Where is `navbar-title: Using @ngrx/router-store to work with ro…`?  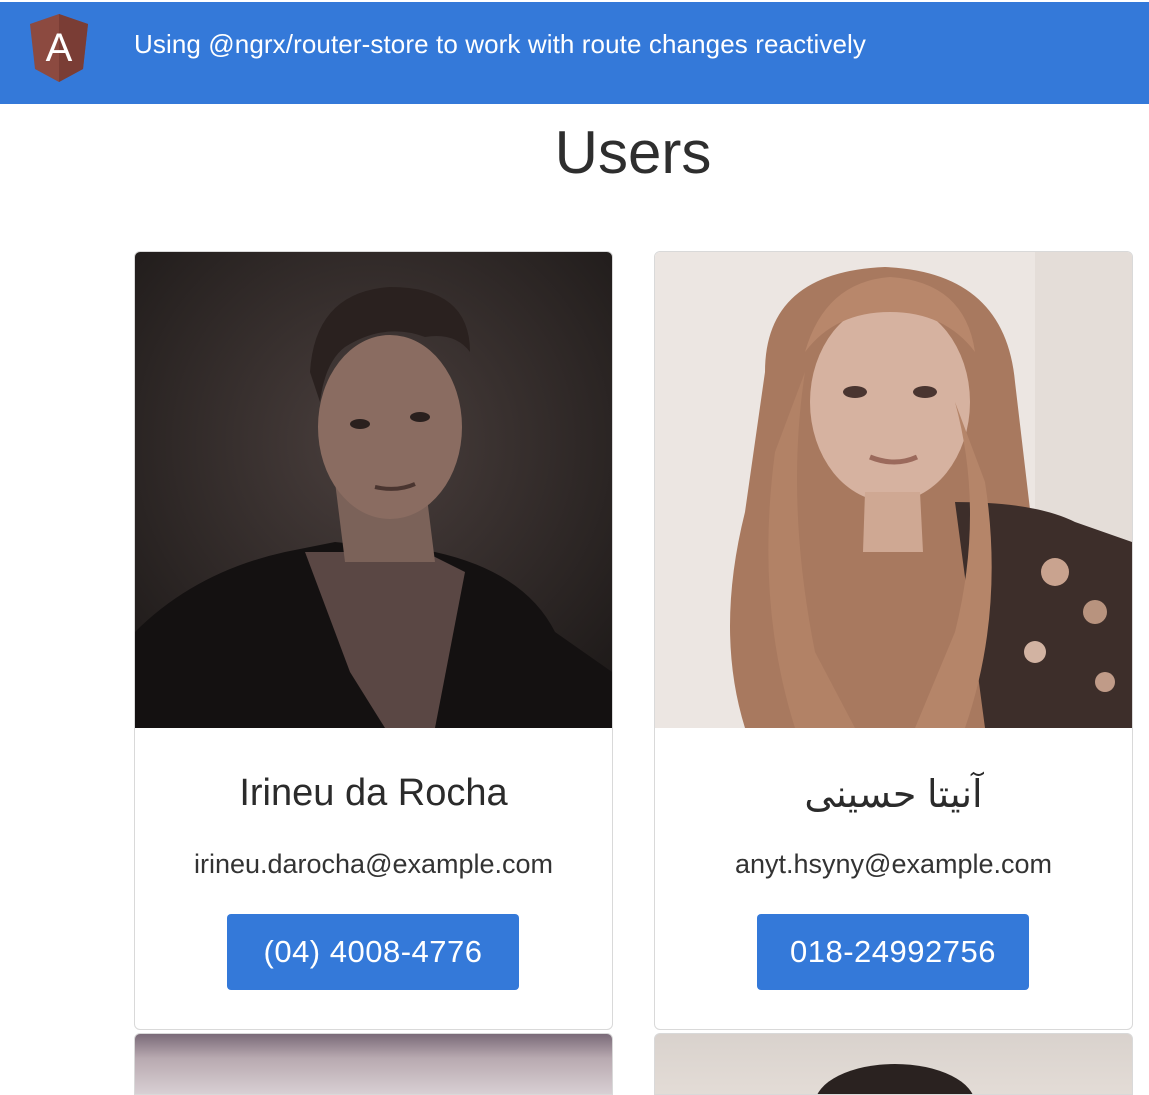
navbar-title: Using @ngrx/router-store to work with ro… is located at coordinates (500, 44).